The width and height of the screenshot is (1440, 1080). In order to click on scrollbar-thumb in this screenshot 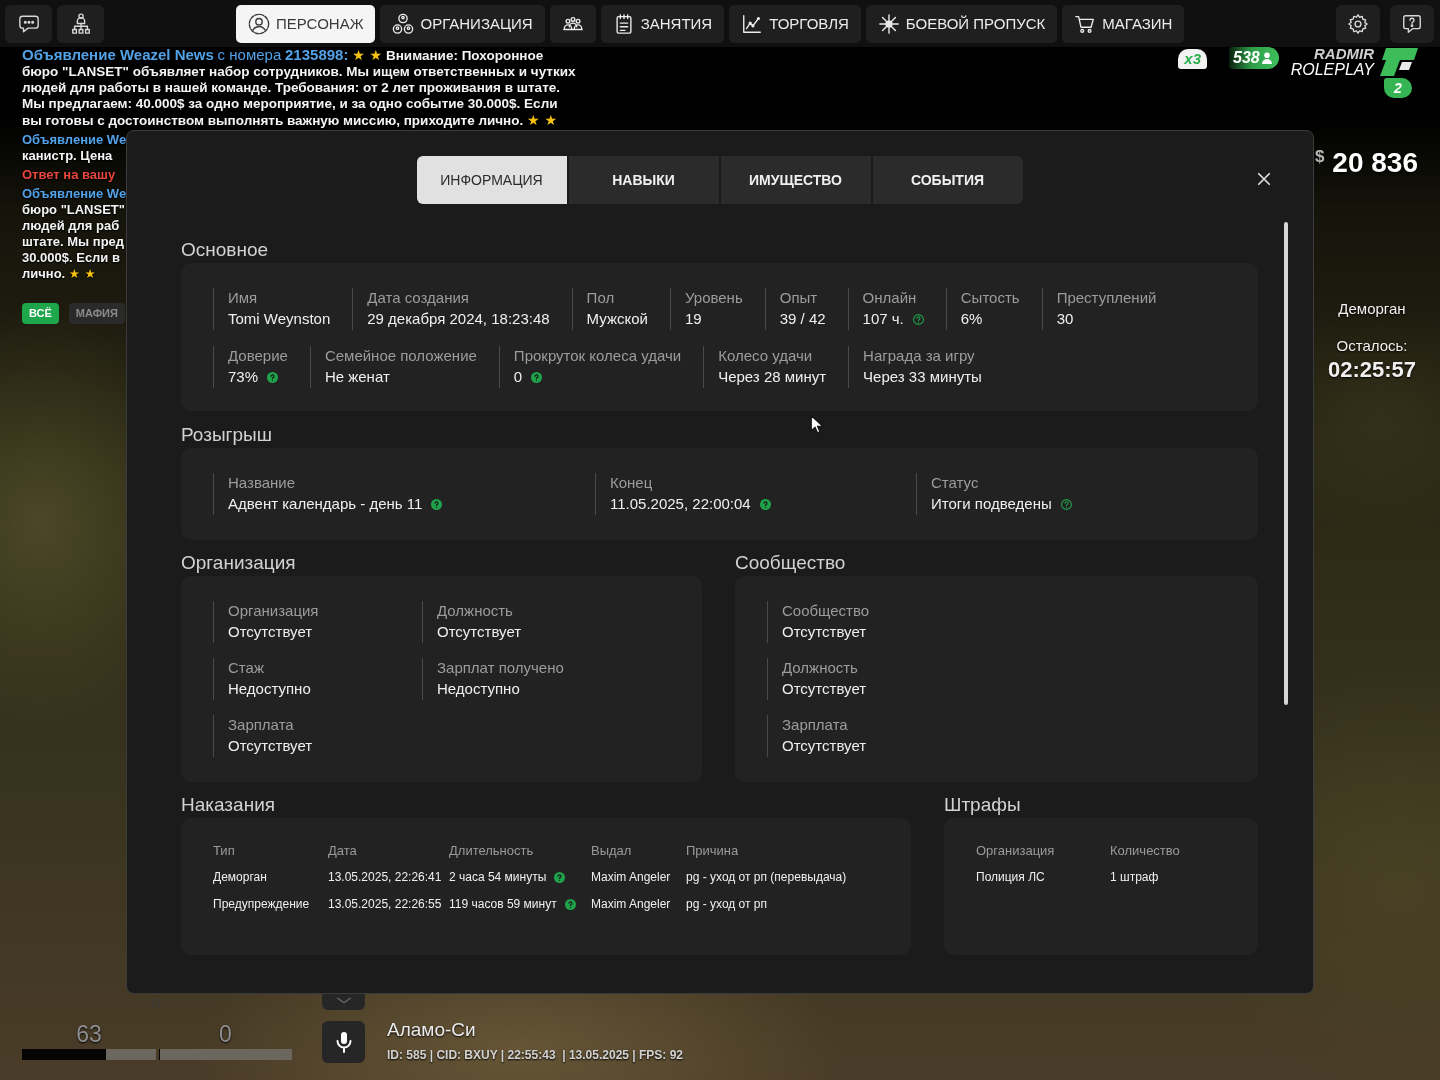, I will do `click(1286, 463)`.